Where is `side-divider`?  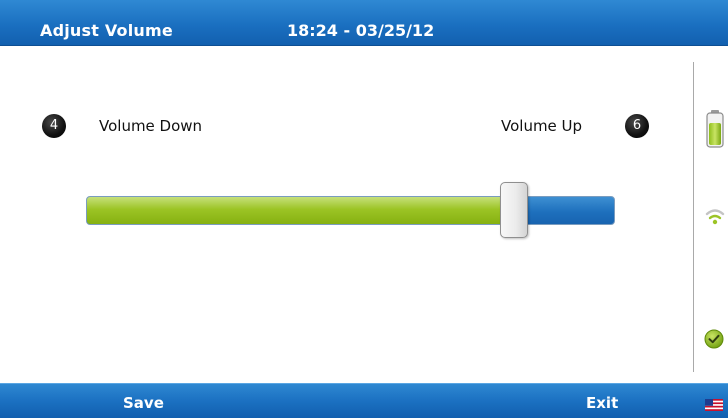
side-divider is located at coordinates (693, 217).